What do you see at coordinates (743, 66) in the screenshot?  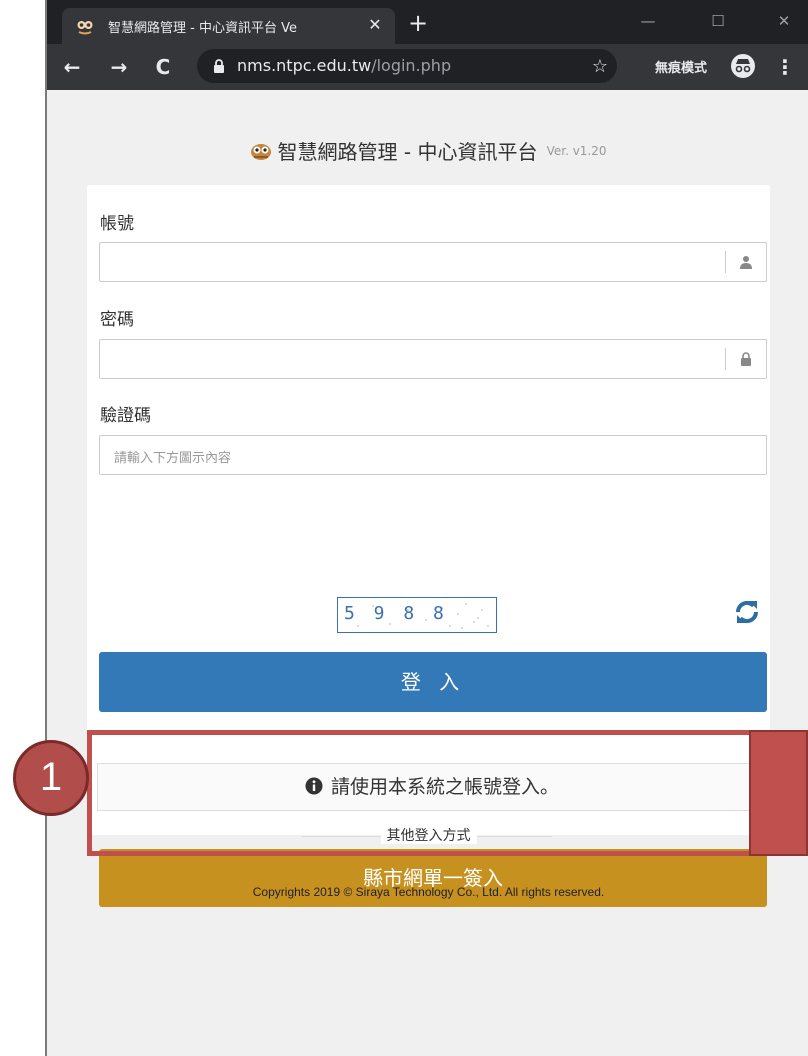 I see `incognito-icon` at bounding box center [743, 66].